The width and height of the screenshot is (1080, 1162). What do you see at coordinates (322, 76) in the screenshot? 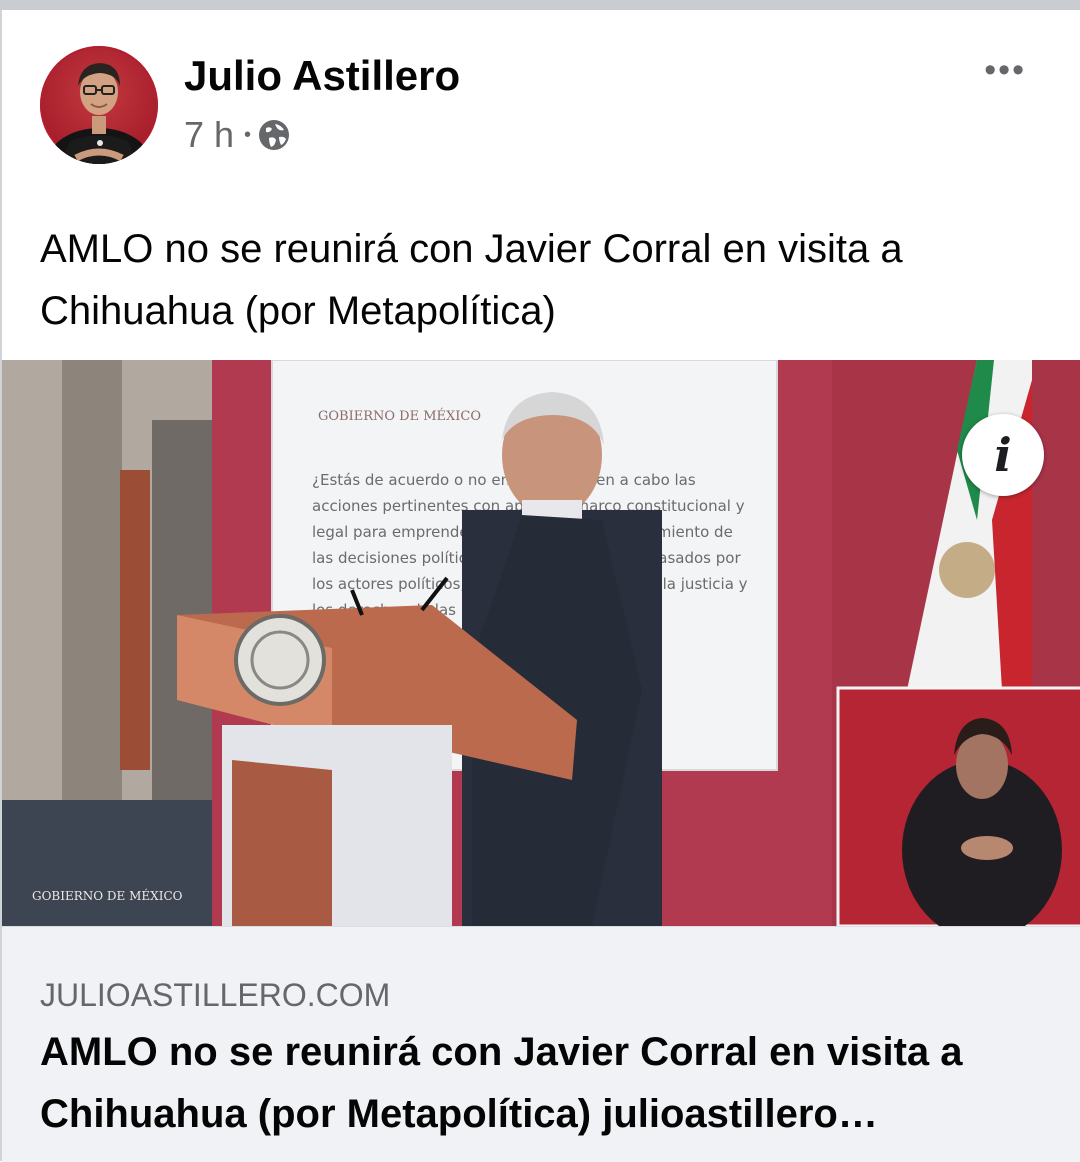
I see `author-name: Julio Astillero` at bounding box center [322, 76].